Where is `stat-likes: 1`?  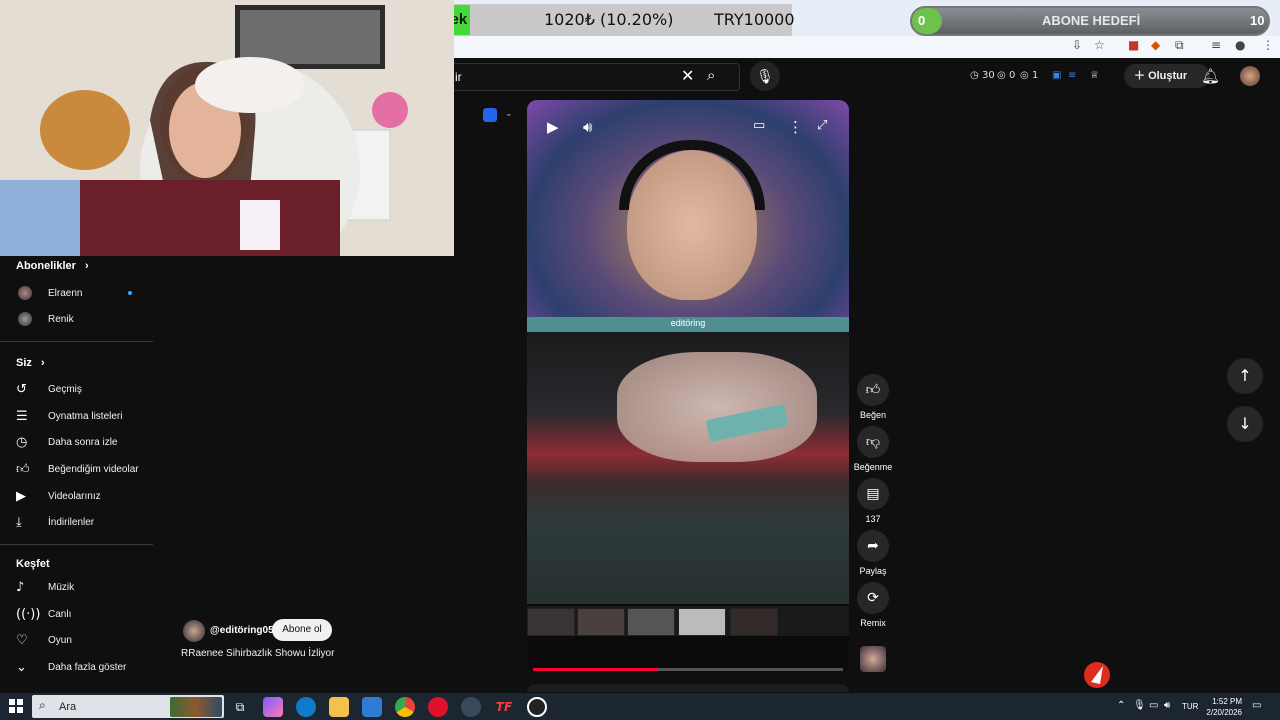 stat-likes: 1 is located at coordinates (1035, 75).